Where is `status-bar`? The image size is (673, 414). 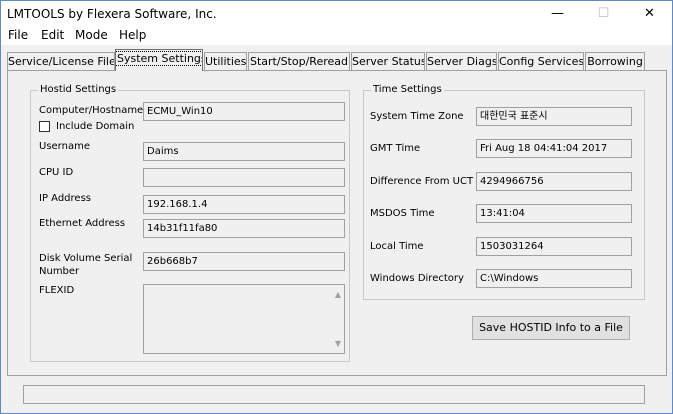
status-bar is located at coordinates (334, 394).